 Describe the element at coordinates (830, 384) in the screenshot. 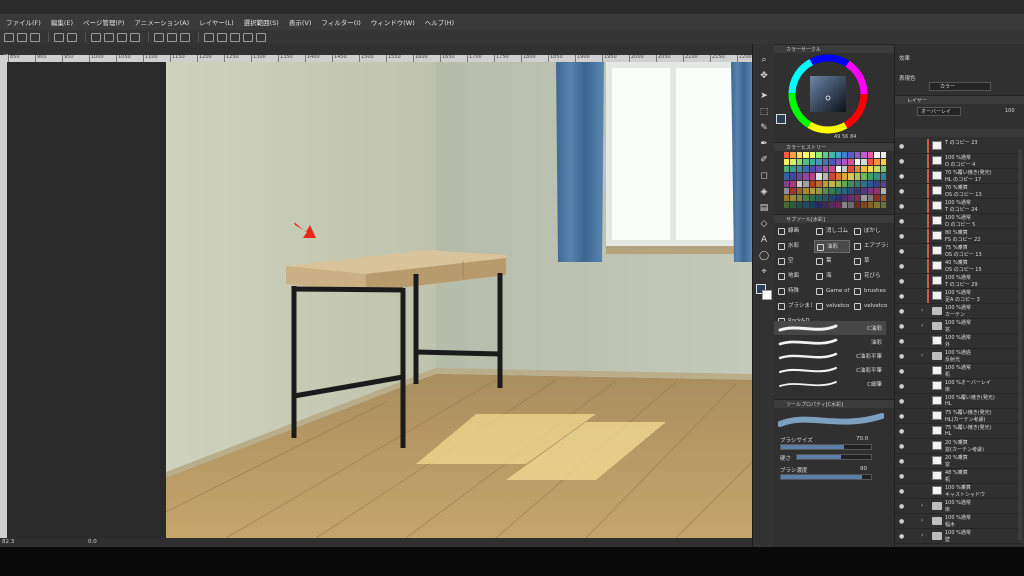

I see `brush-item: C細筆` at that location.